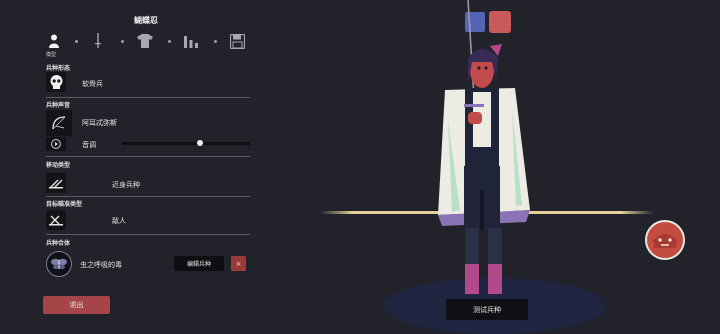 The image size is (720, 334). I want to click on person-icon, so click(54, 41).